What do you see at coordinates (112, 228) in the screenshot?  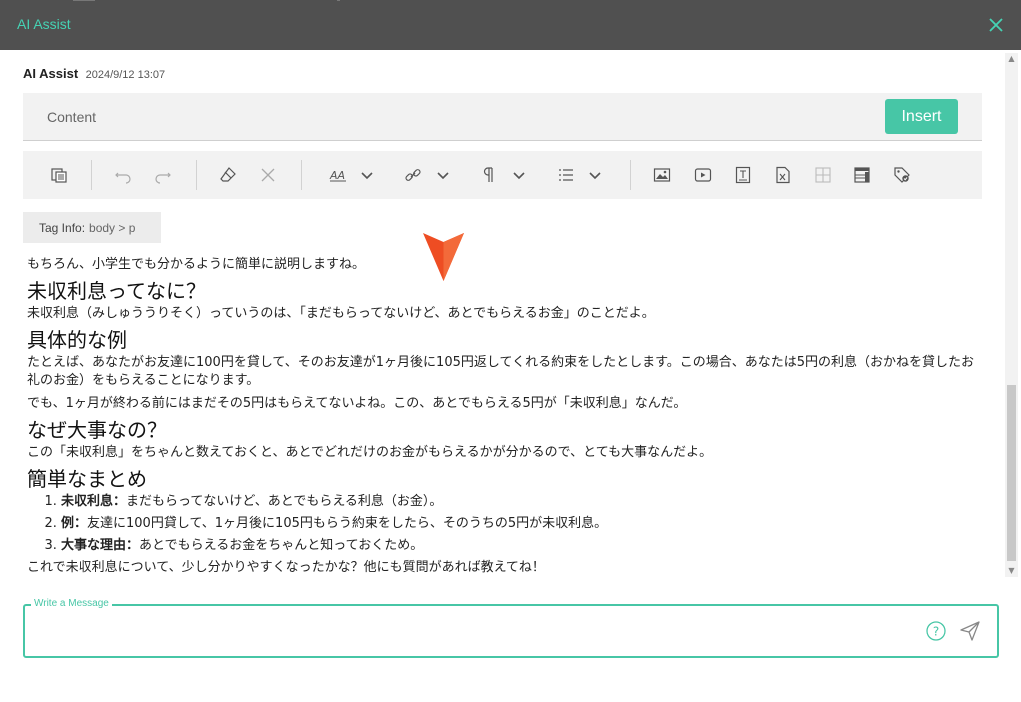 I see `tag-info-path: body > p` at bounding box center [112, 228].